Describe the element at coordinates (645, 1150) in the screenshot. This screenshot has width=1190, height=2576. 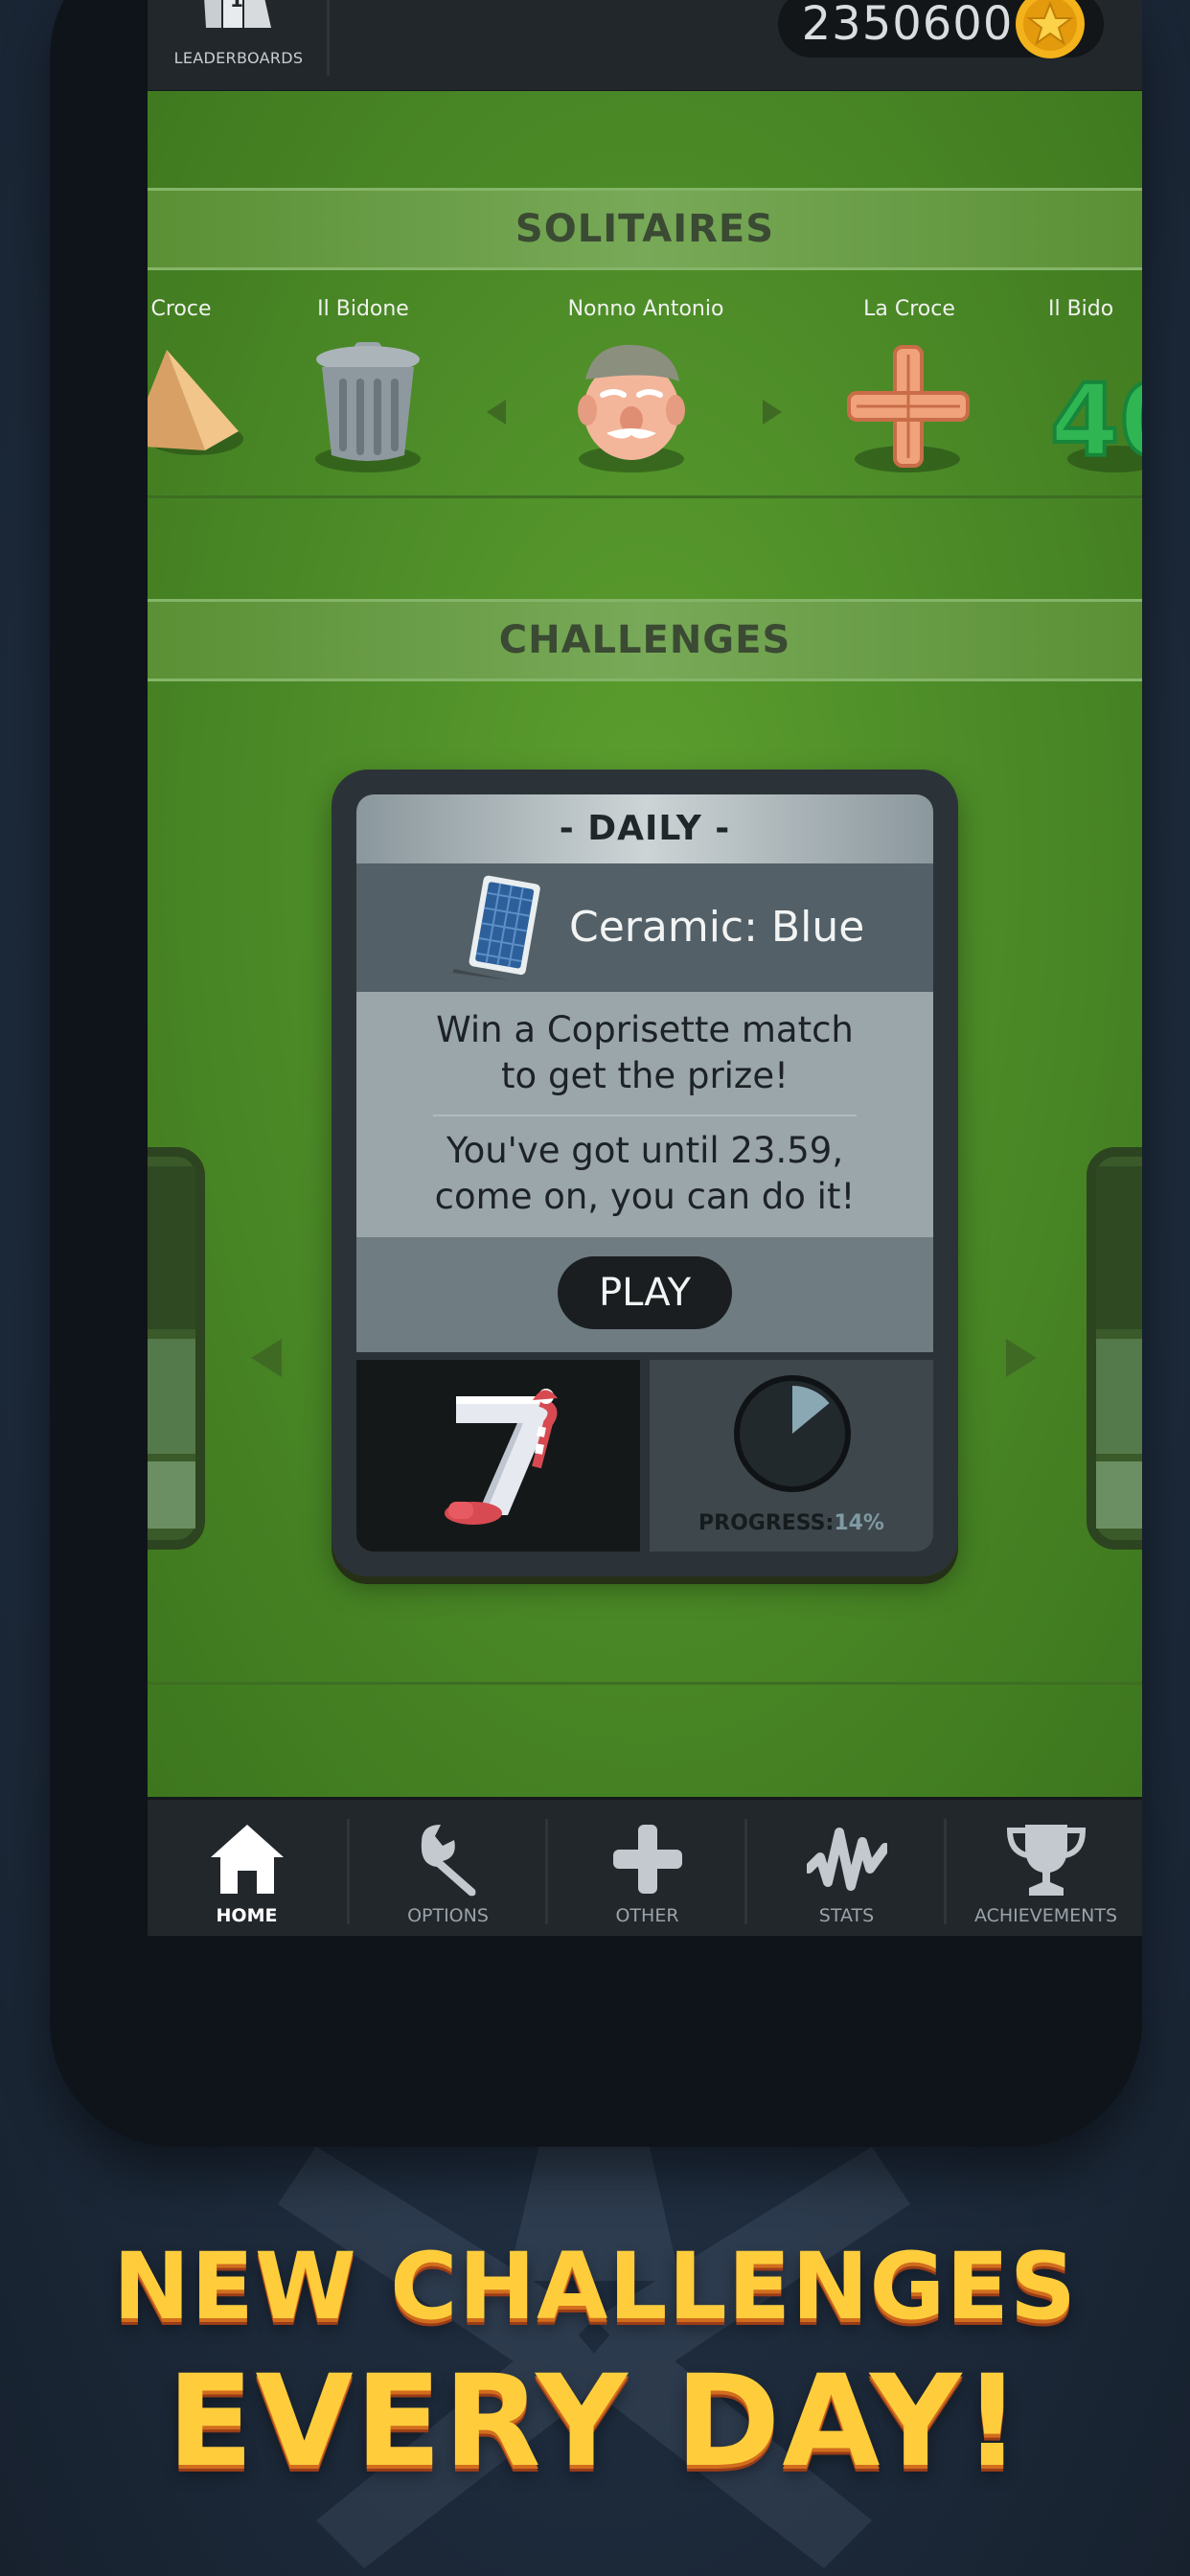
I see `deadline-line-1: You've got until 23.59,` at that location.